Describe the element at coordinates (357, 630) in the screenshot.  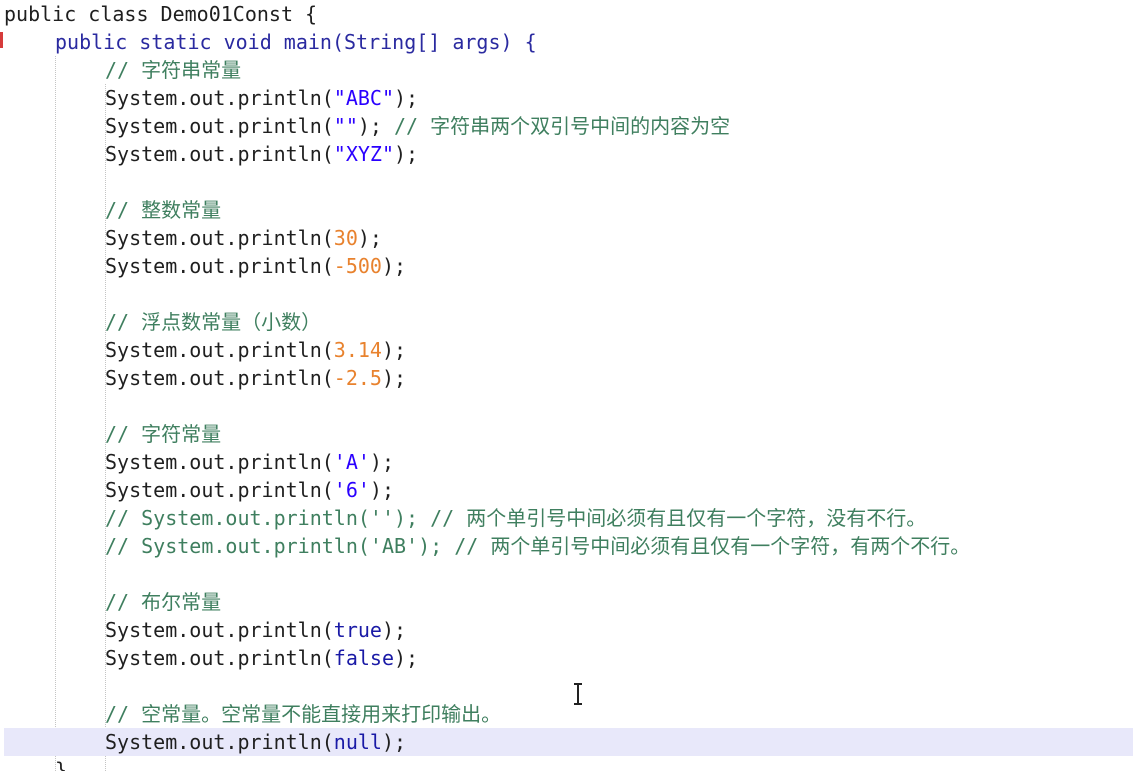
I see `code-token: true` at that location.